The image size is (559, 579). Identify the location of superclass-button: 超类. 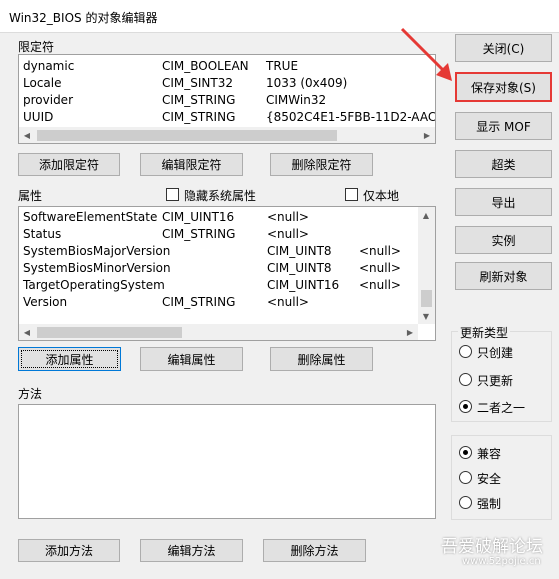
(503, 164).